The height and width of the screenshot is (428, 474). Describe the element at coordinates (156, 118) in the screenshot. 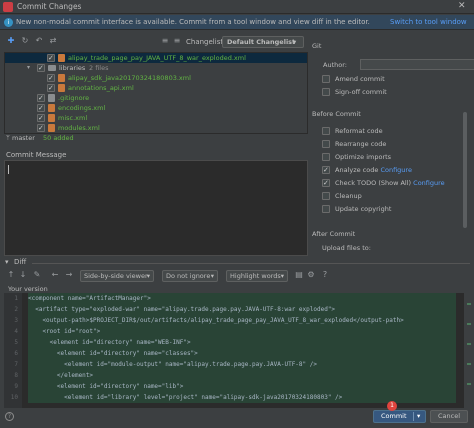

I see `tree-row: misc.xml` at that location.